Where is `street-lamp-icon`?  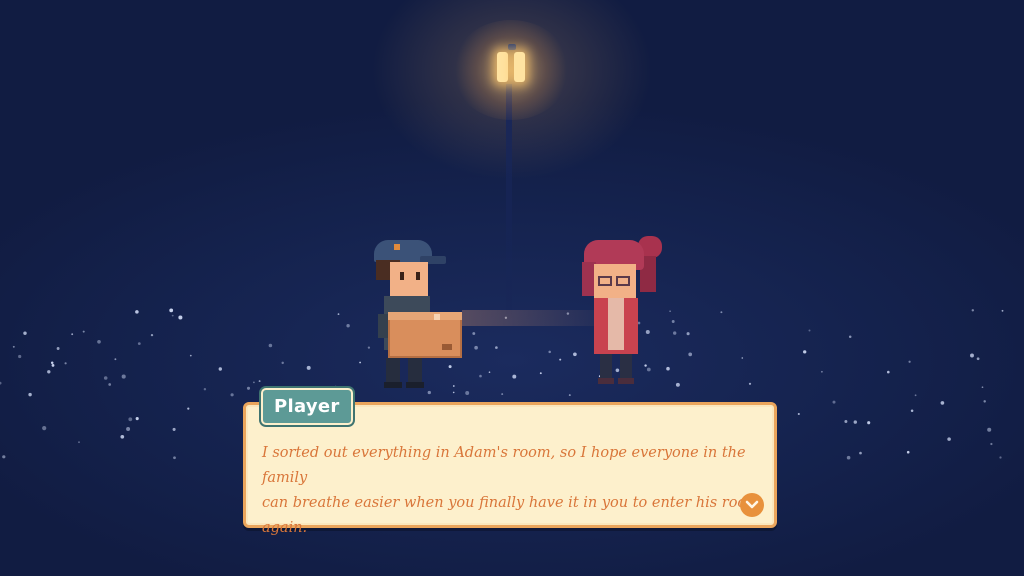 street-lamp-icon is located at coordinates (512, 66).